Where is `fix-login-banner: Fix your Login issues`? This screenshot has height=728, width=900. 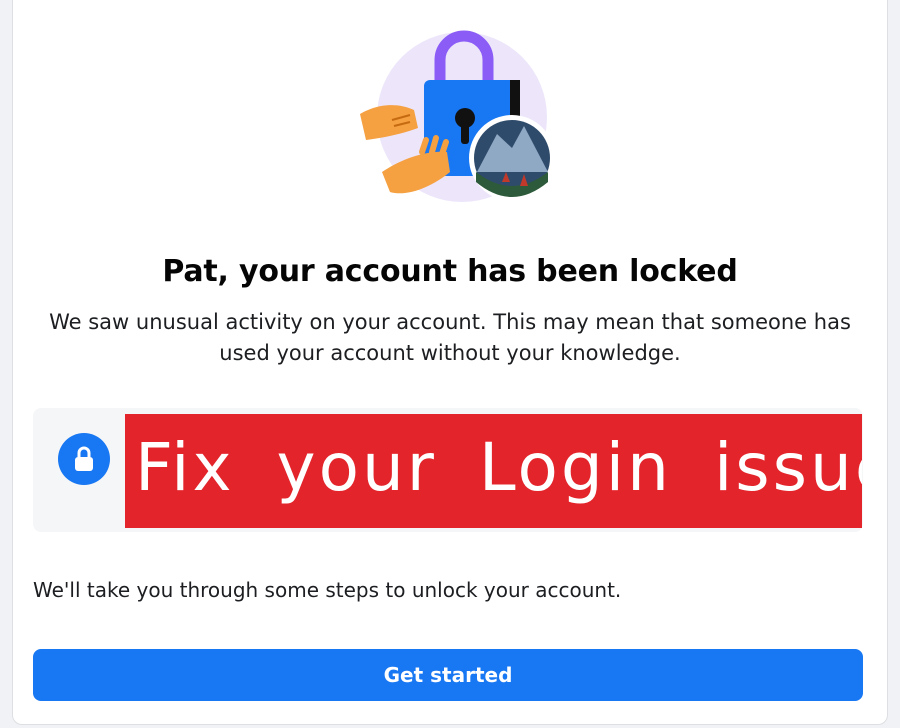
fix-login-banner: Fix your Login issues is located at coordinates (493, 471).